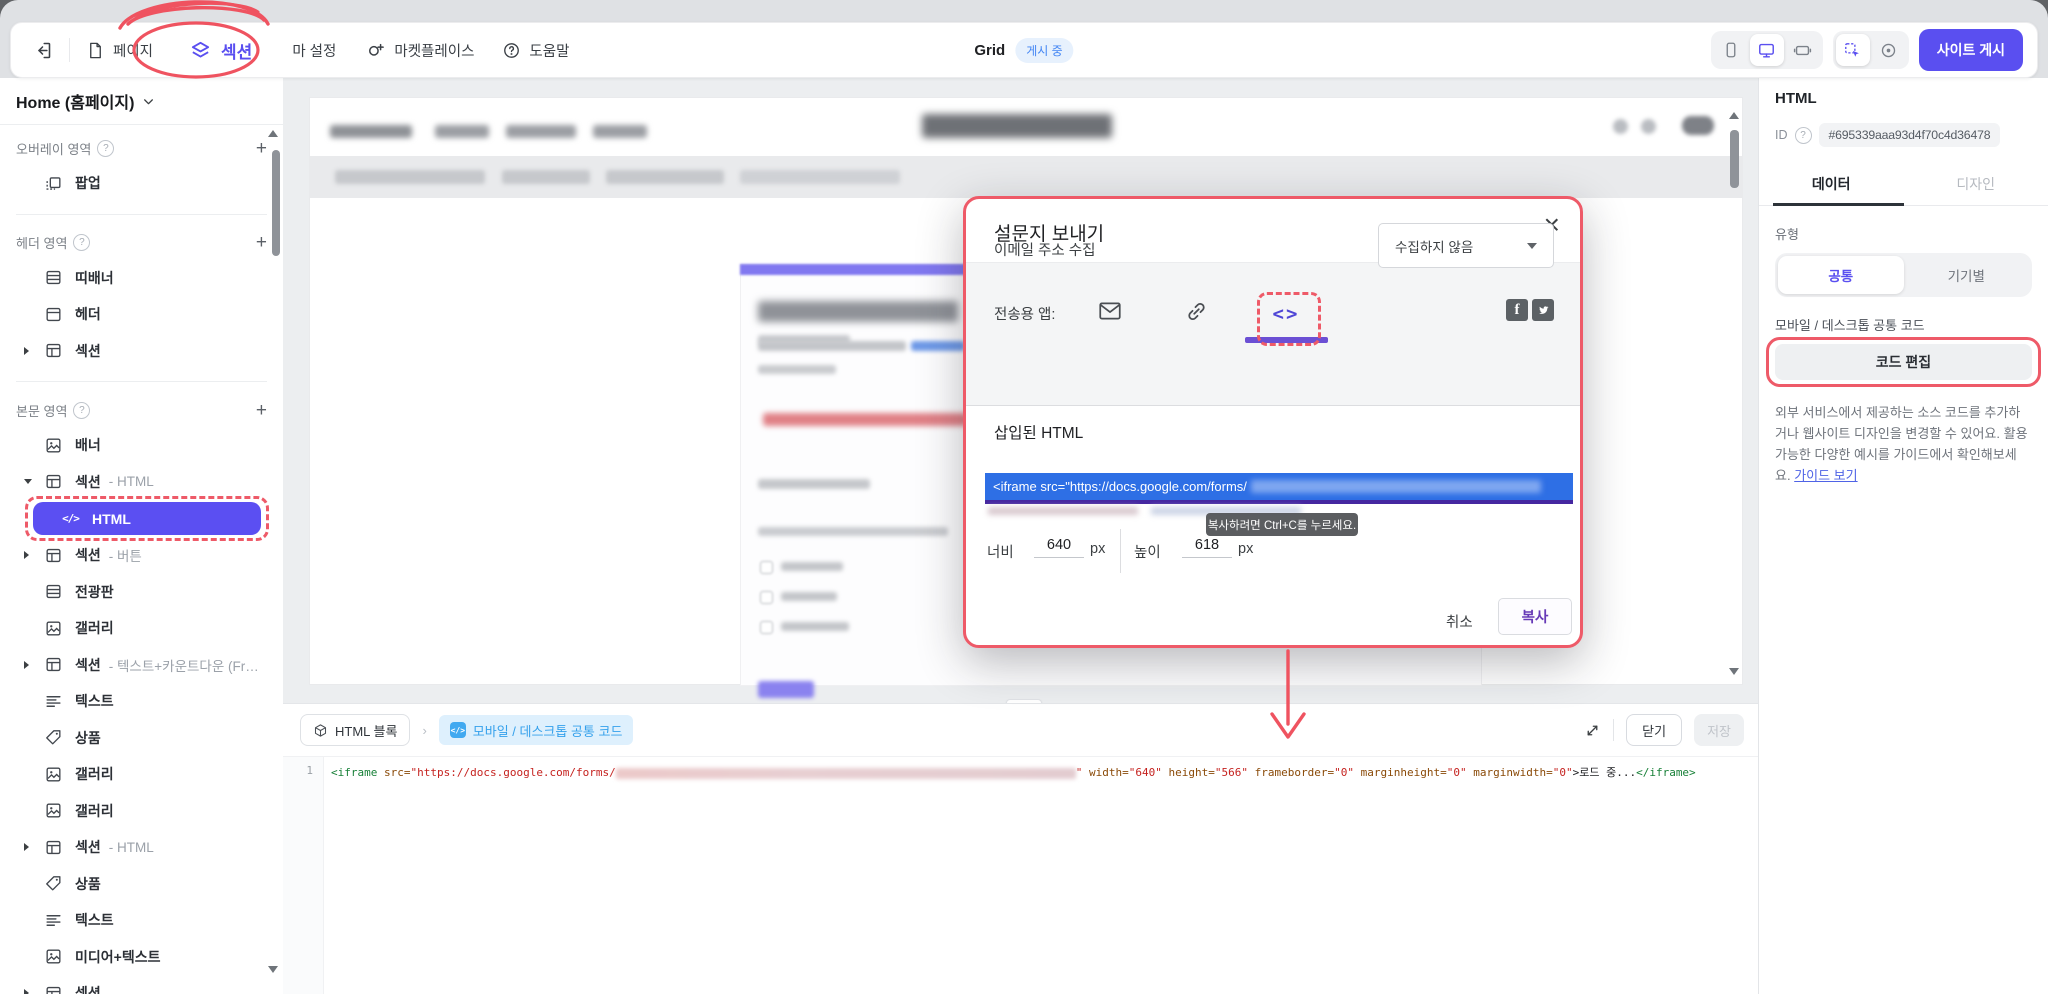 The width and height of the screenshot is (2048, 994). Describe the element at coordinates (141, 445) in the screenshot. I see `sidebar-item-배너: 배너` at that location.